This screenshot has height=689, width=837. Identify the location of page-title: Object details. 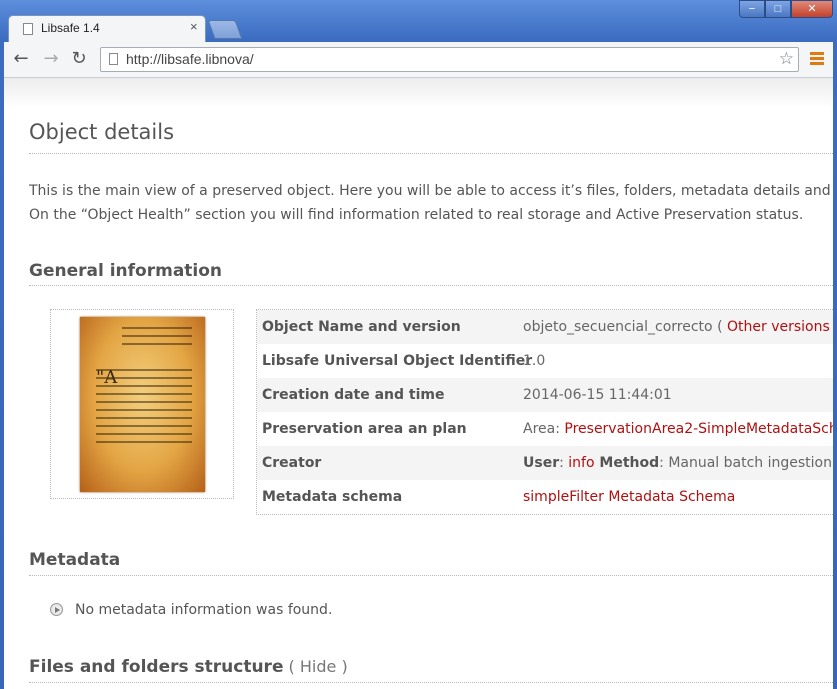
(102, 132).